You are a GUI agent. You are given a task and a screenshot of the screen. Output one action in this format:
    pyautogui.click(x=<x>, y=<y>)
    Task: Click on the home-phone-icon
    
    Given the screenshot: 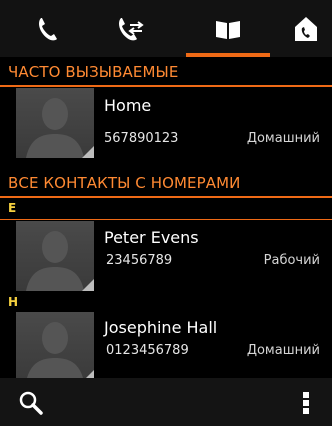 What is the action you would take?
    pyautogui.click(x=306, y=28)
    